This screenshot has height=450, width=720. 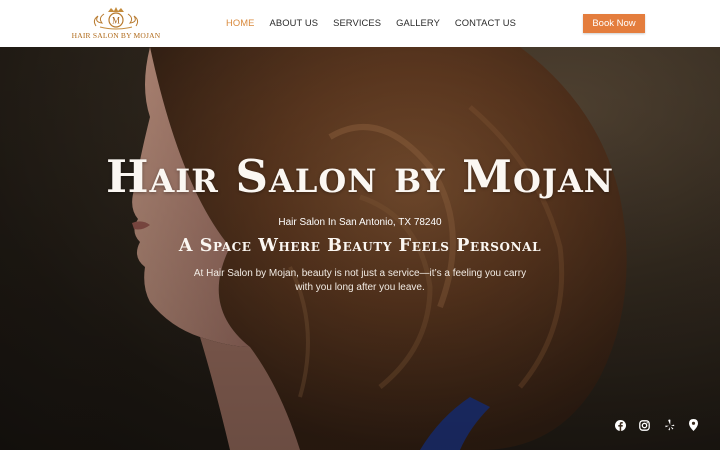 I want to click on hero-location: Hair Salon In San Antonio, TX 78240, so click(x=360, y=222).